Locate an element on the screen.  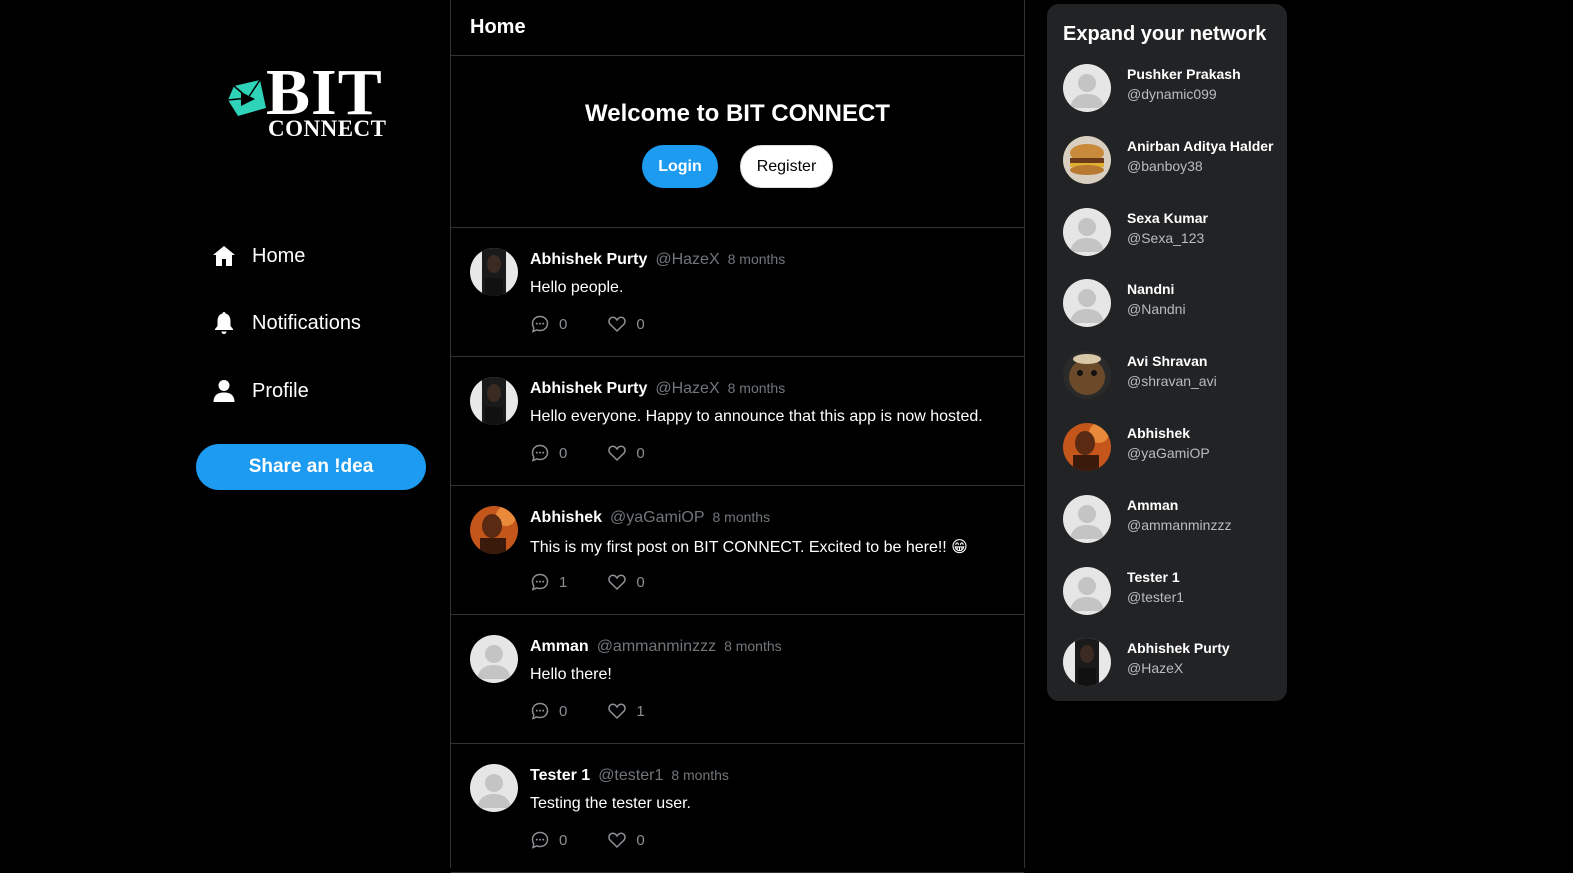
suggestion-name: Abhishek Purty is located at coordinates (1178, 648).